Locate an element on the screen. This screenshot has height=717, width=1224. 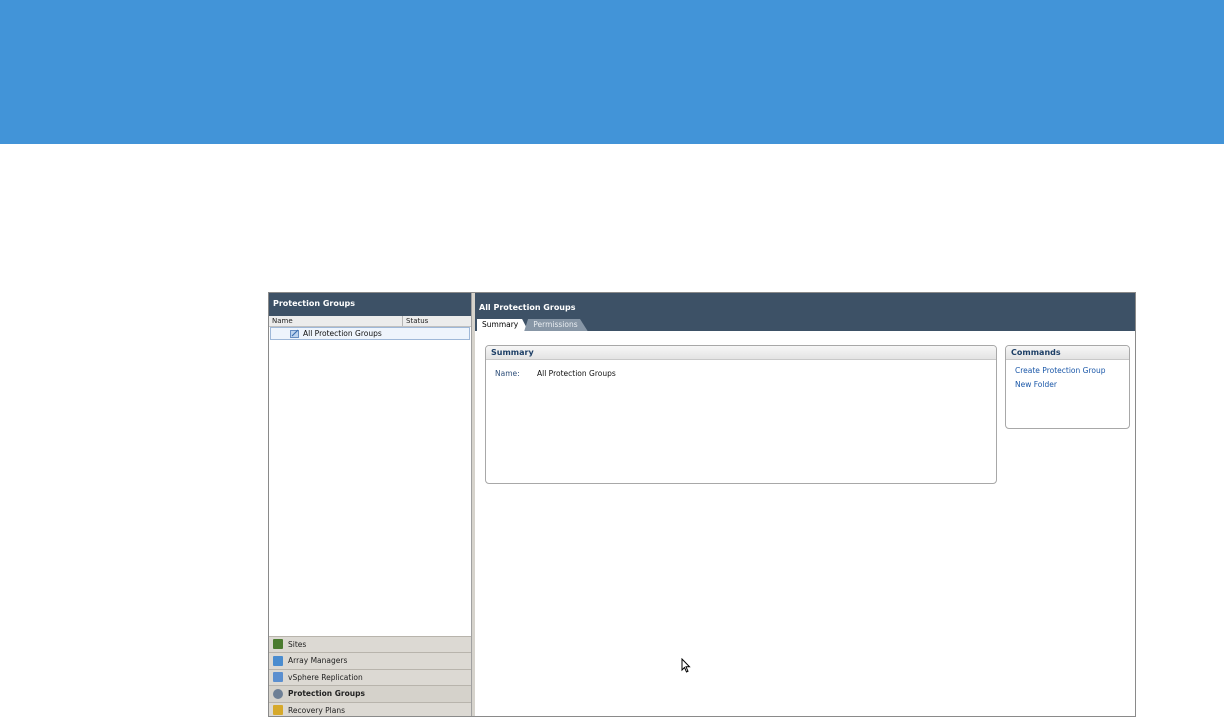
nav-item-sites: Sites is located at coordinates (370, 643).